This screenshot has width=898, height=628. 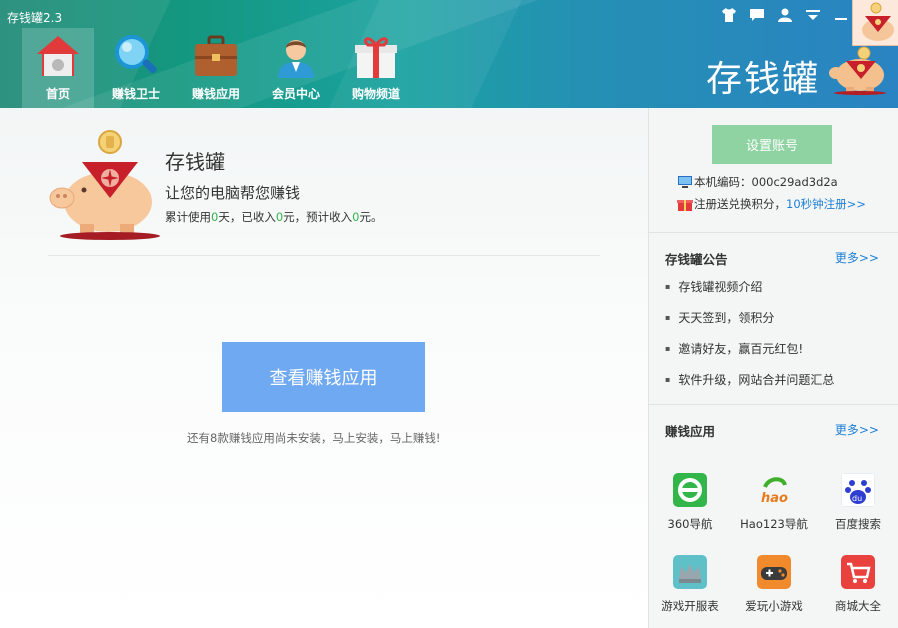 I want to click on register-row: 注册送兑换积分， 10秒钟注册>>, so click(x=771, y=204).